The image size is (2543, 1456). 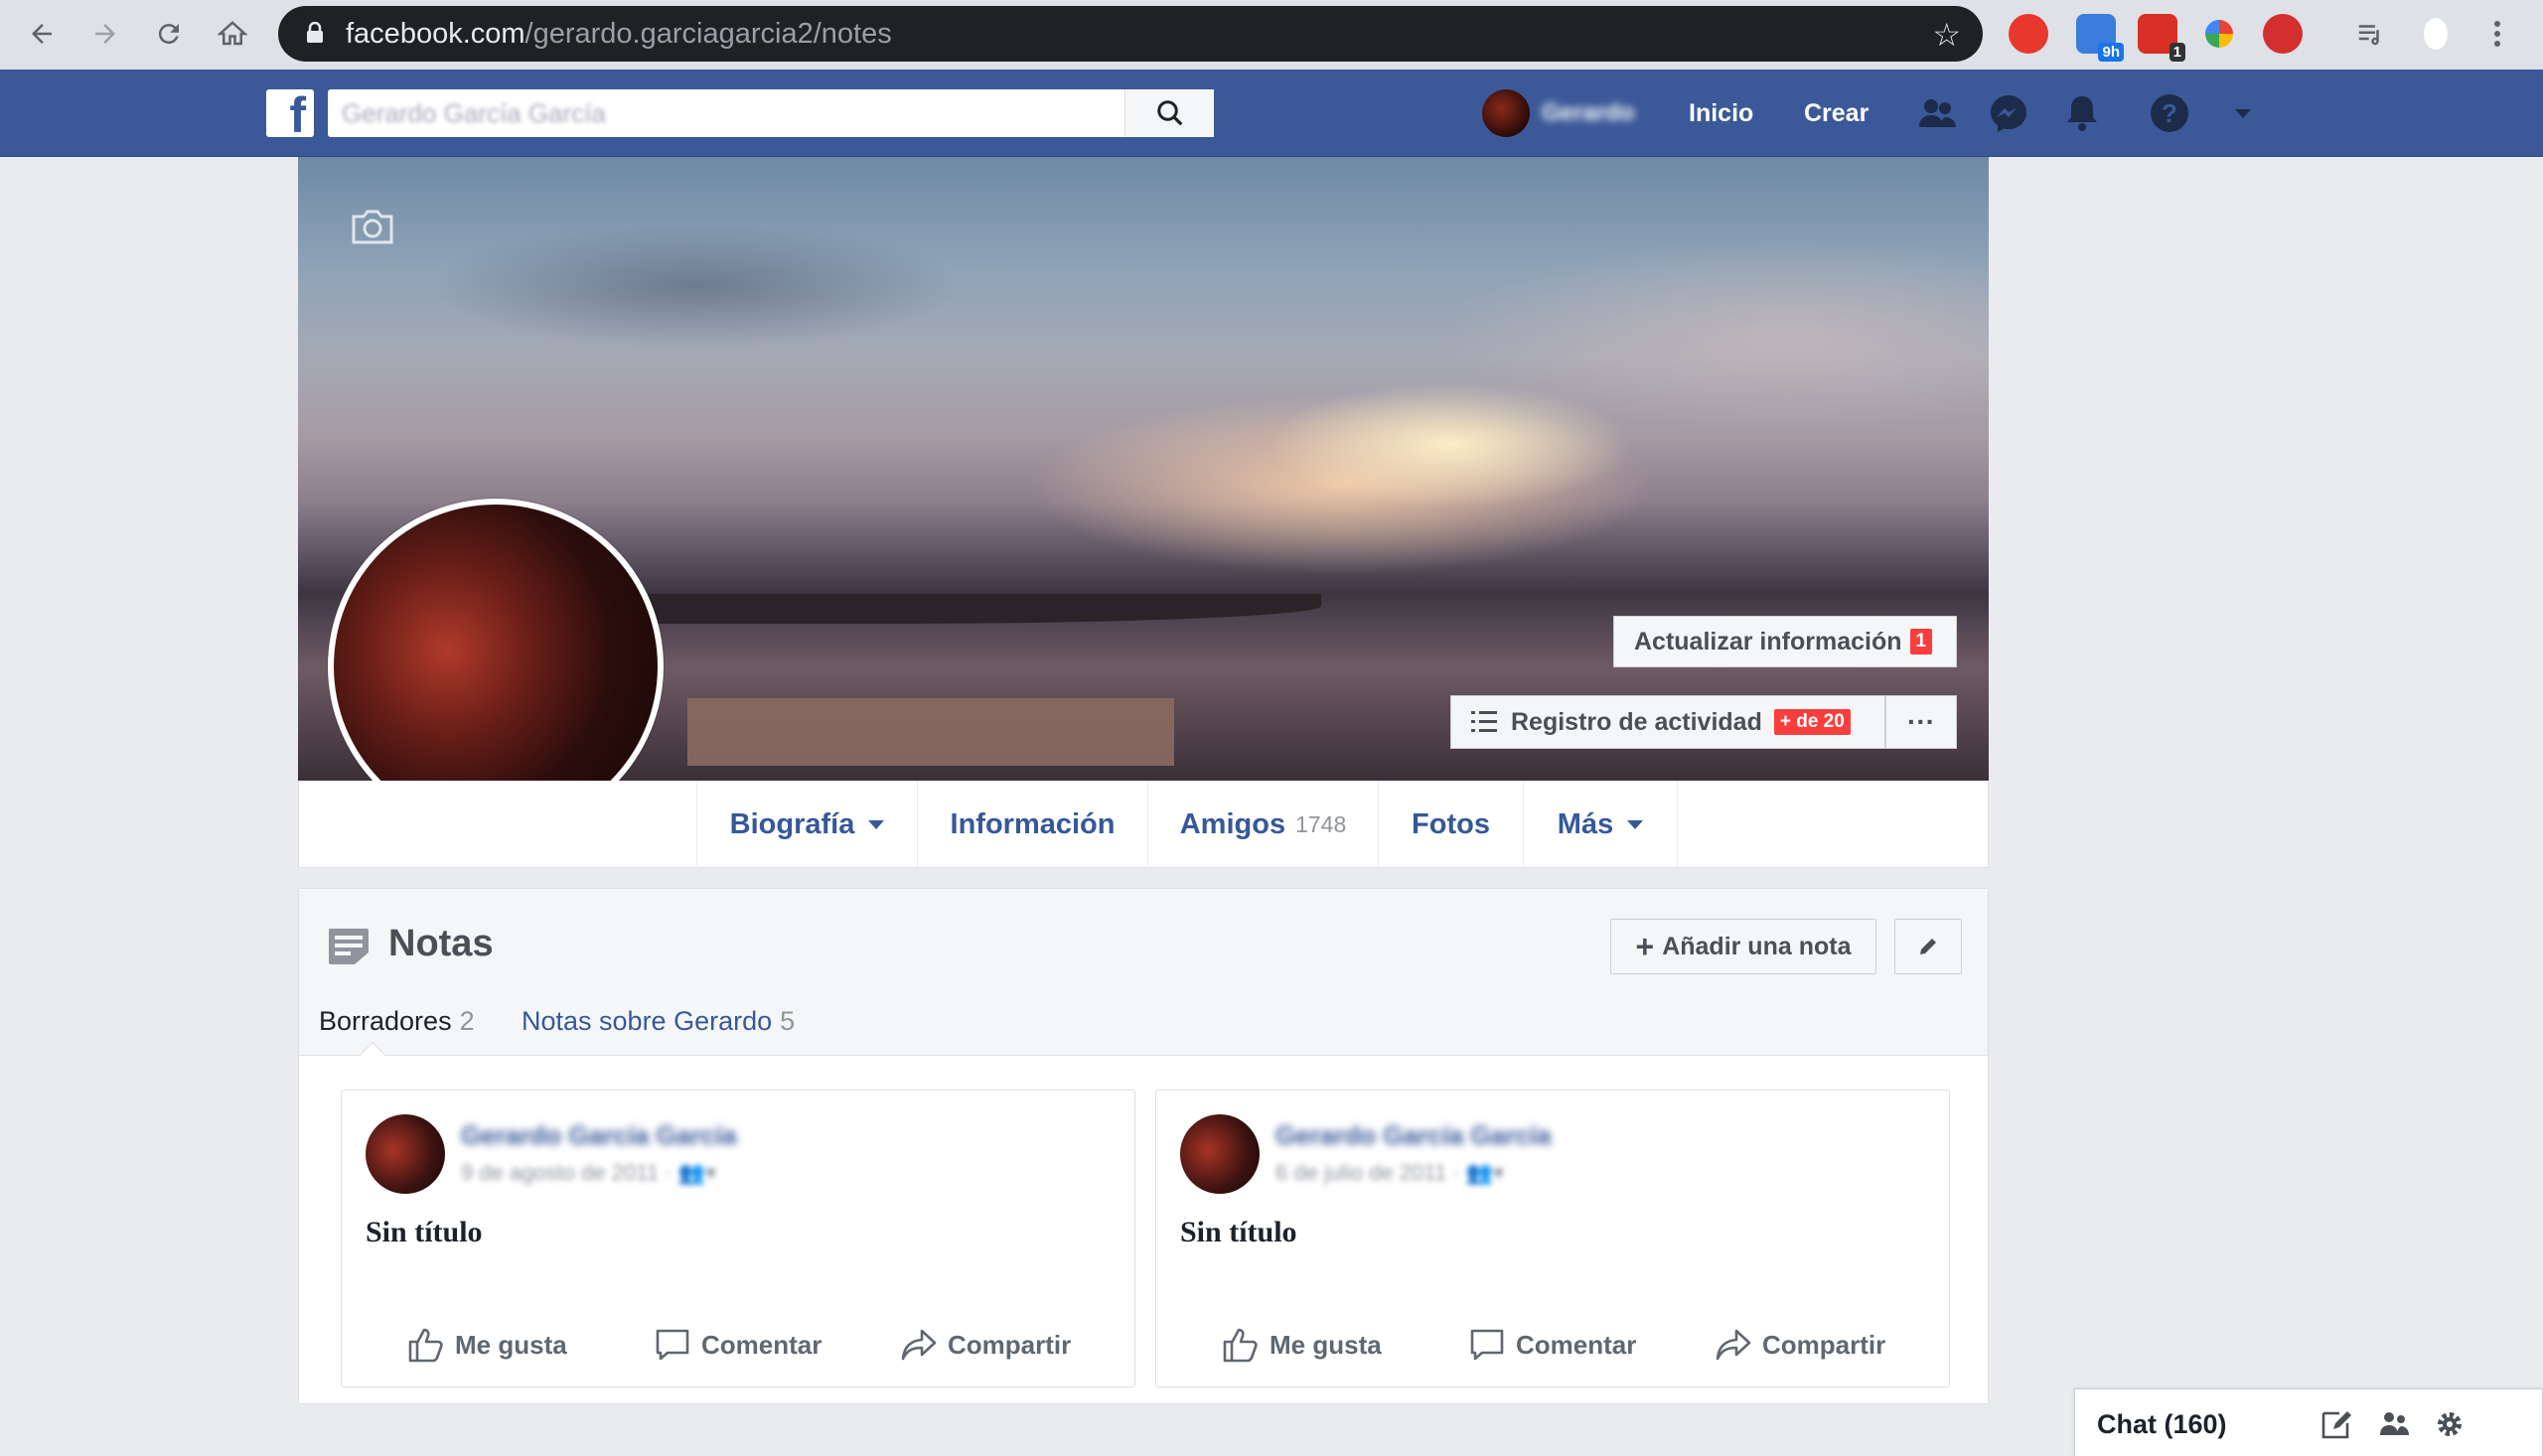 I want to click on account-menu-caret-icon, so click(x=2243, y=113).